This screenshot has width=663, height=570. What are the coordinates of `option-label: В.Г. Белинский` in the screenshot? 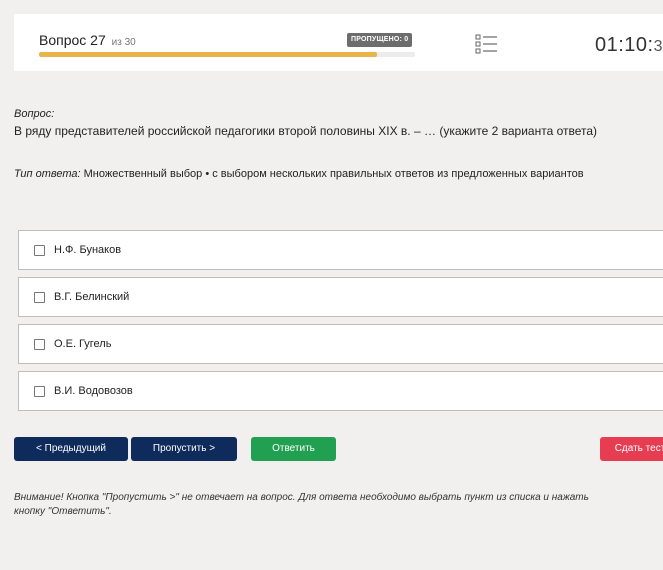 It's located at (92, 297).